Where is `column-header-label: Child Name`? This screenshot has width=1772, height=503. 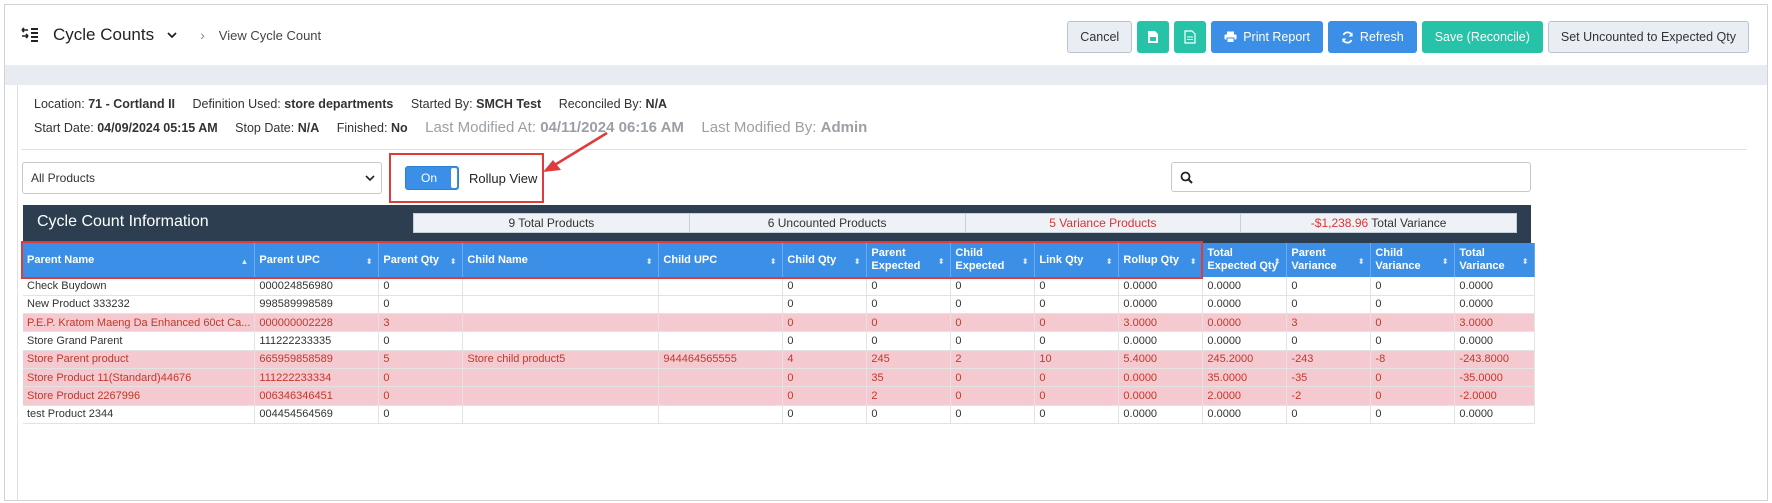
column-header-label: Child Name is located at coordinates (497, 259).